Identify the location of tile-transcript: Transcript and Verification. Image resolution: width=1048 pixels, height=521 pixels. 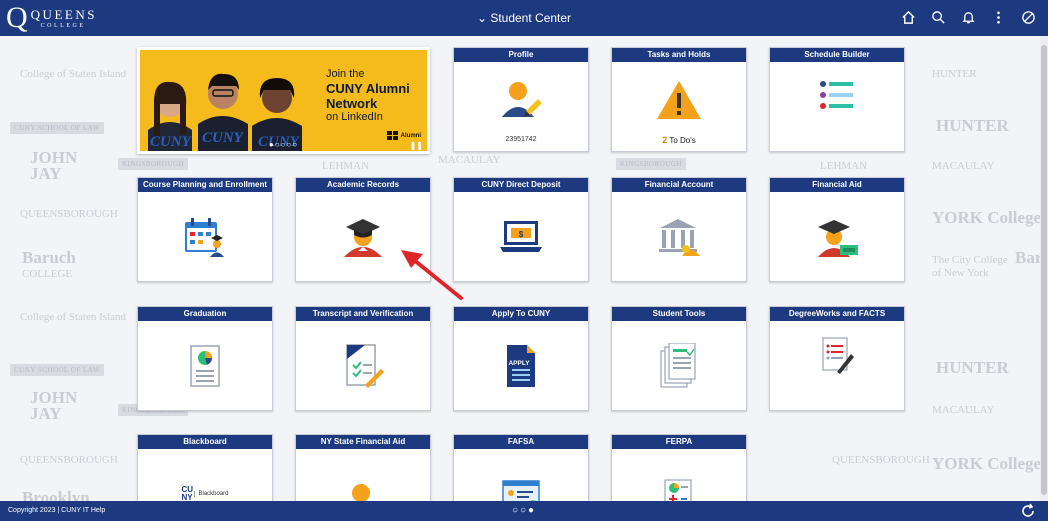
(363, 358).